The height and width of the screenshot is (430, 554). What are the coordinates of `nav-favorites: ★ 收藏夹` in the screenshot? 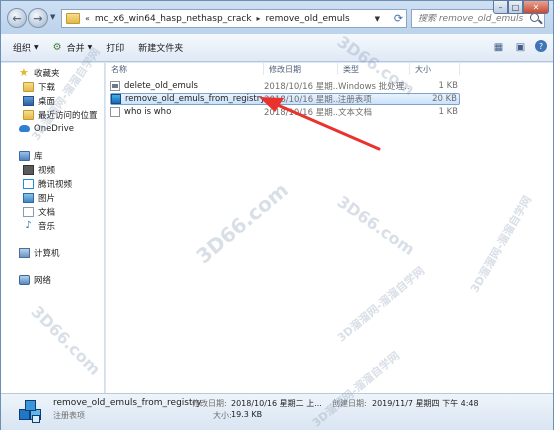 It's located at (39, 72).